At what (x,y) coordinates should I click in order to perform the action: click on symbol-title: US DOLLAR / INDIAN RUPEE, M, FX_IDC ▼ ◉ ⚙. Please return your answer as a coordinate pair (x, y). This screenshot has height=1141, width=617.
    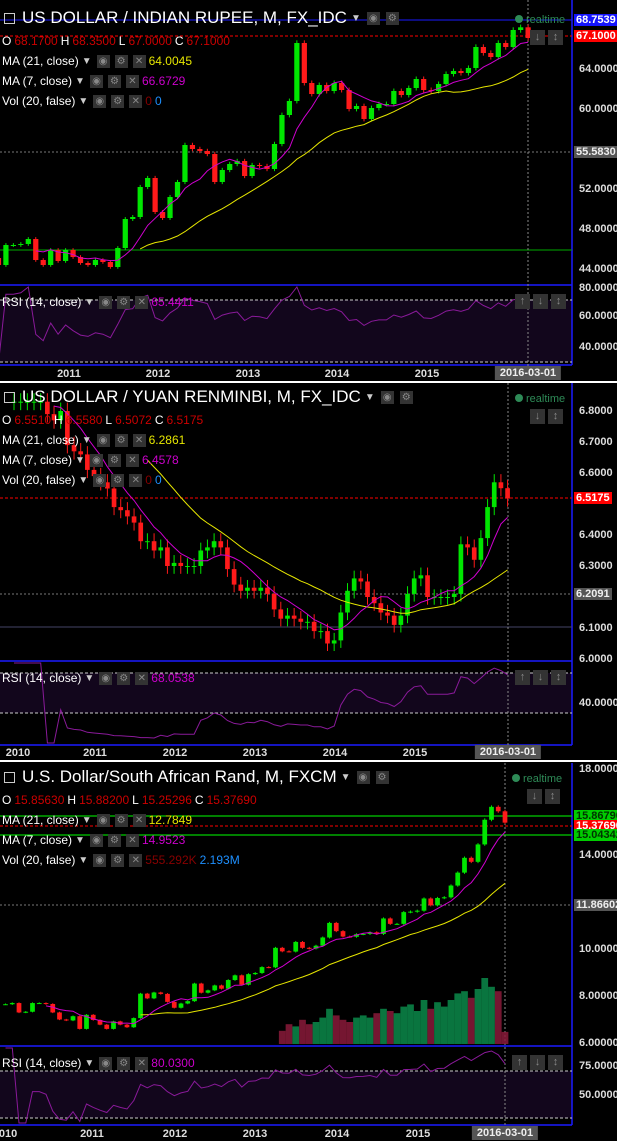
    Looking at the image, I should click on (201, 18).